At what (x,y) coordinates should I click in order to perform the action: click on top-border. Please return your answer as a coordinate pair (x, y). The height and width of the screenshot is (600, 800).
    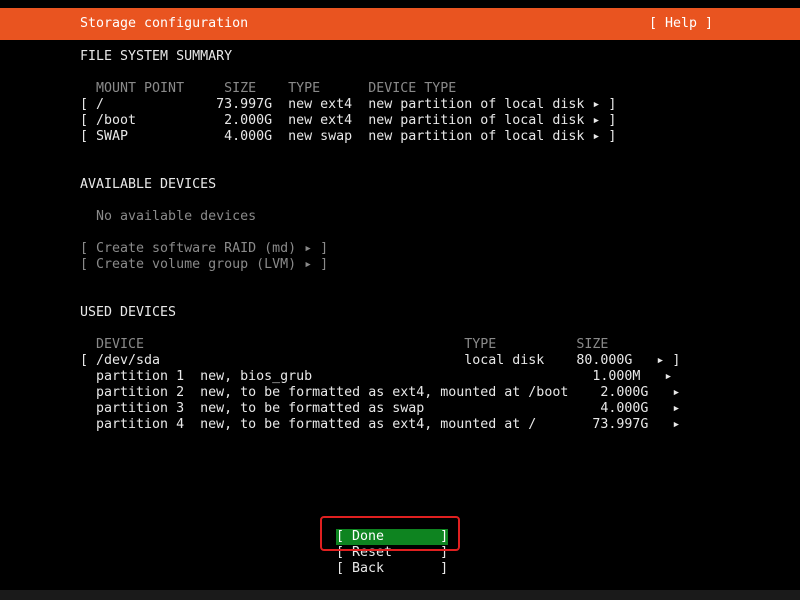
    Looking at the image, I should click on (400, 4).